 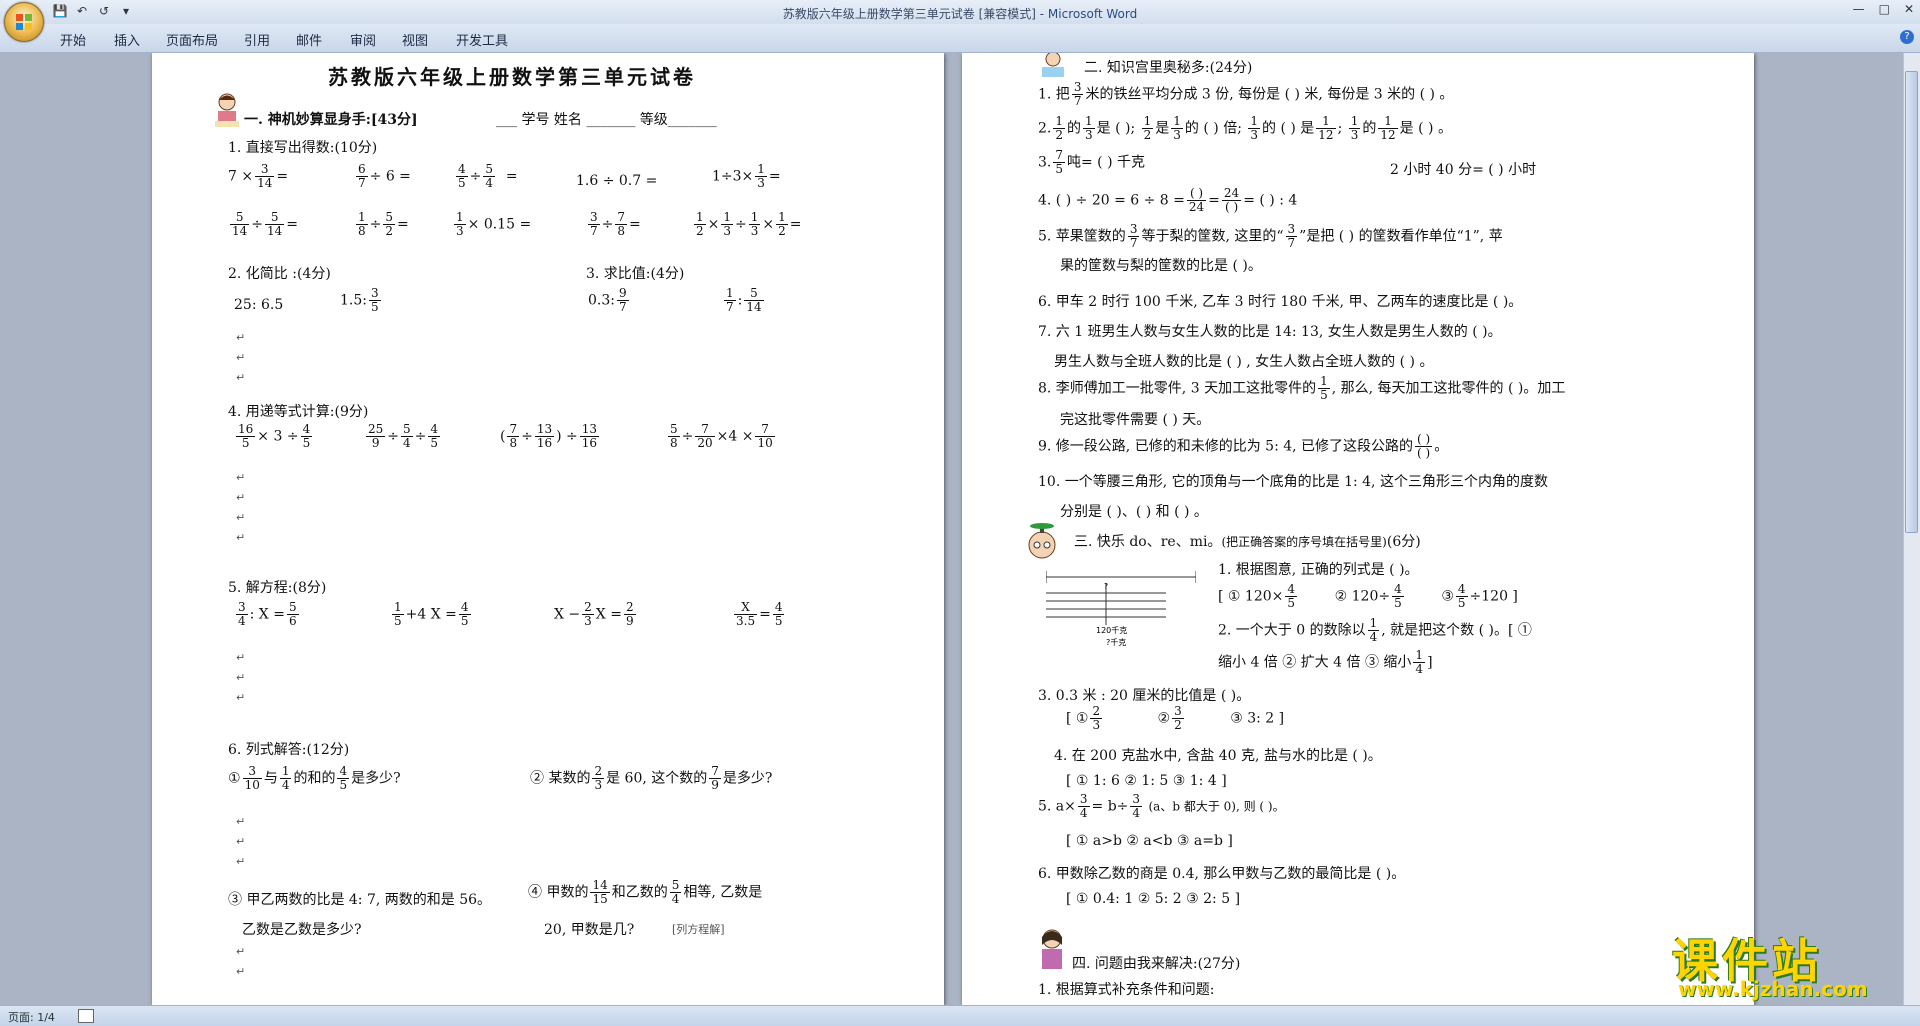 What do you see at coordinates (86, 1016) in the screenshot?
I see `proofing-icon` at bounding box center [86, 1016].